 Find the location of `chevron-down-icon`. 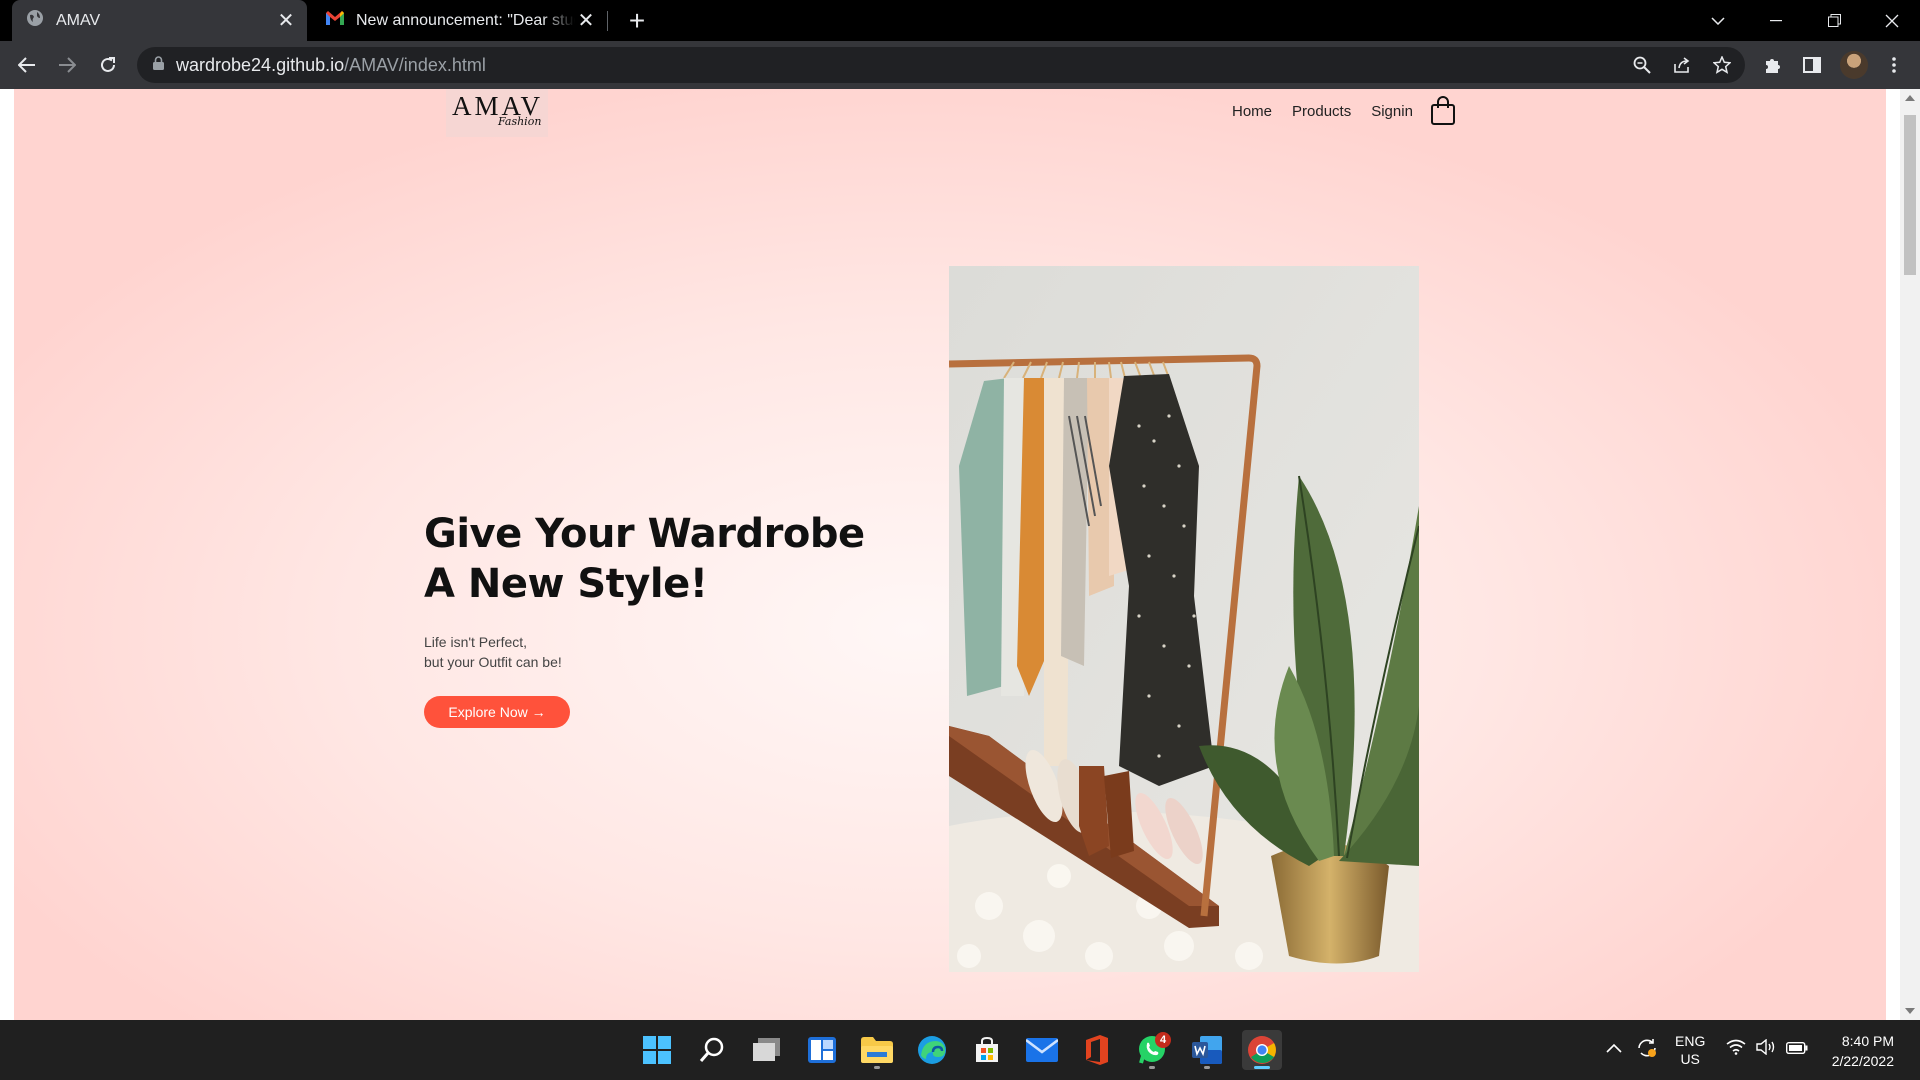

chevron-down-icon is located at coordinates (1718, 20).